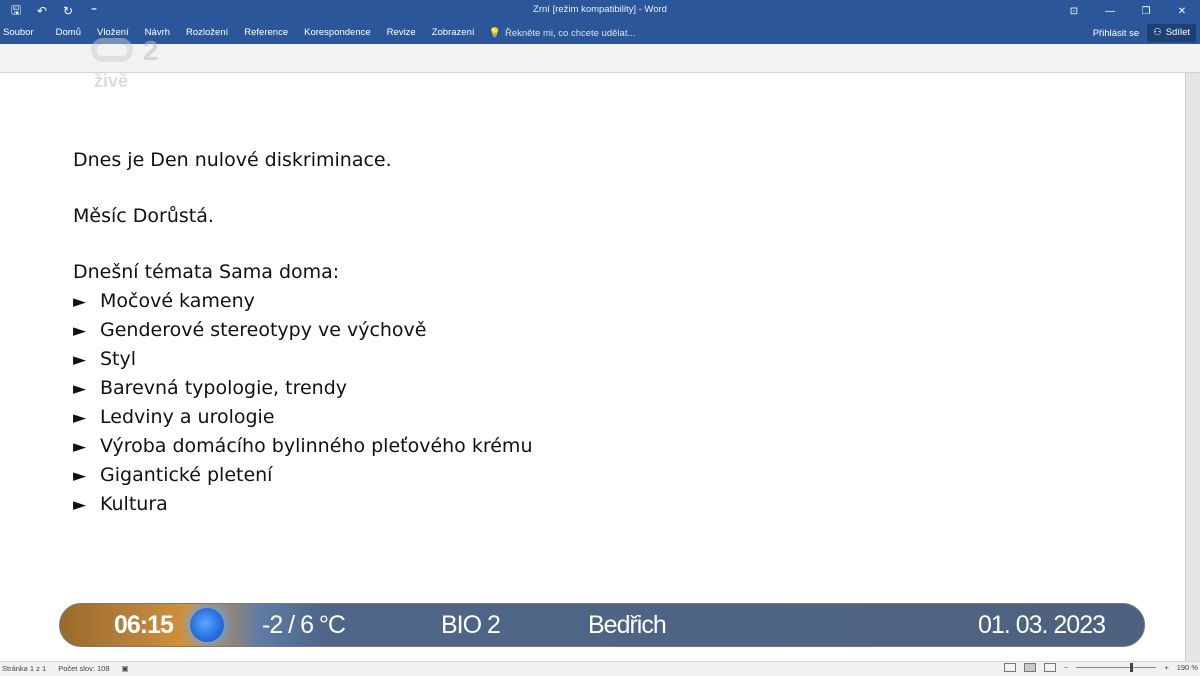  Describe the element at coordinates (207, 33) in the screenshot. I see `tab-layout: Rozložení` at that location.